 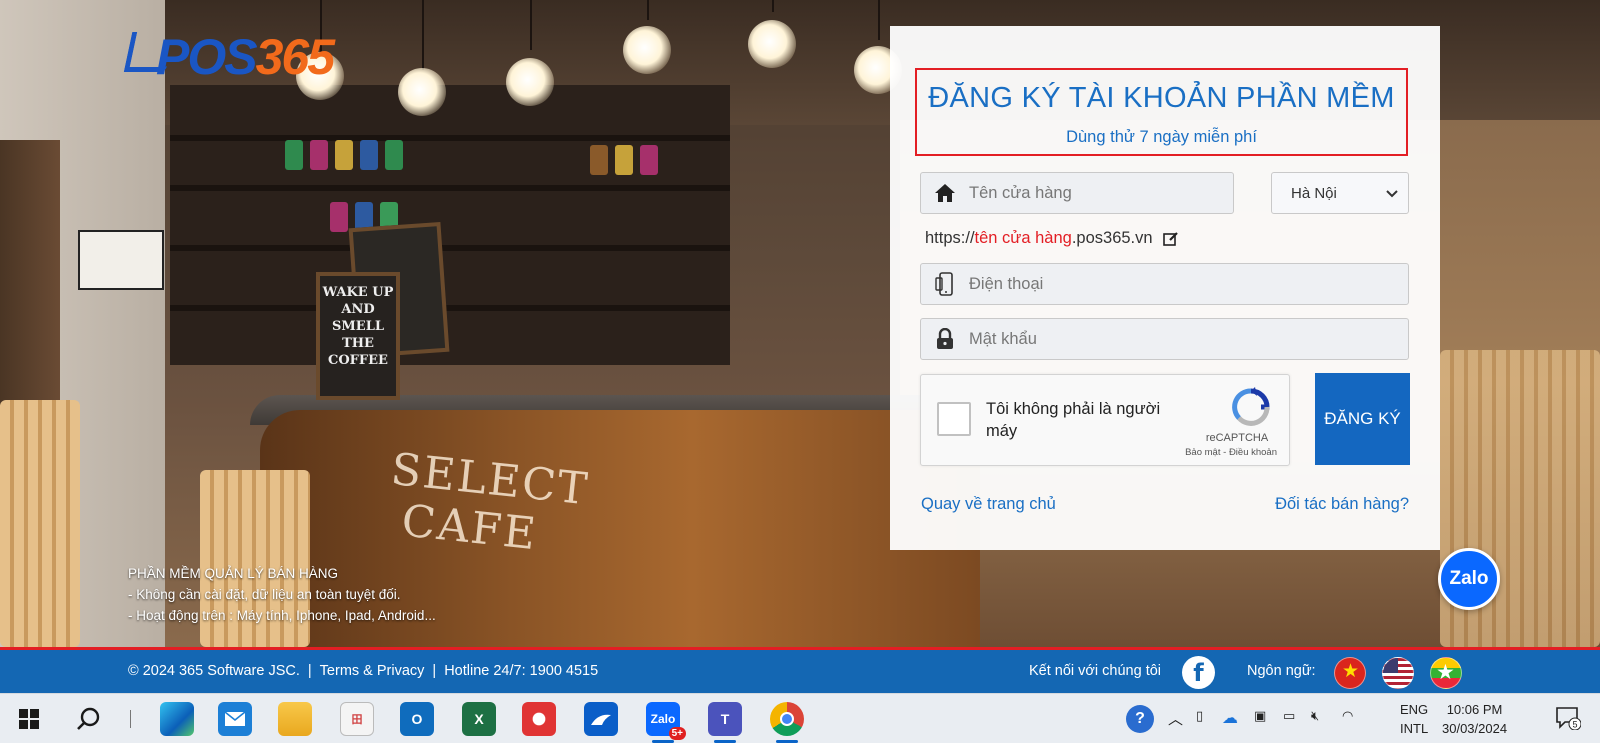 I want to click on facebook-icon: f, so click(x=1198, y=672).